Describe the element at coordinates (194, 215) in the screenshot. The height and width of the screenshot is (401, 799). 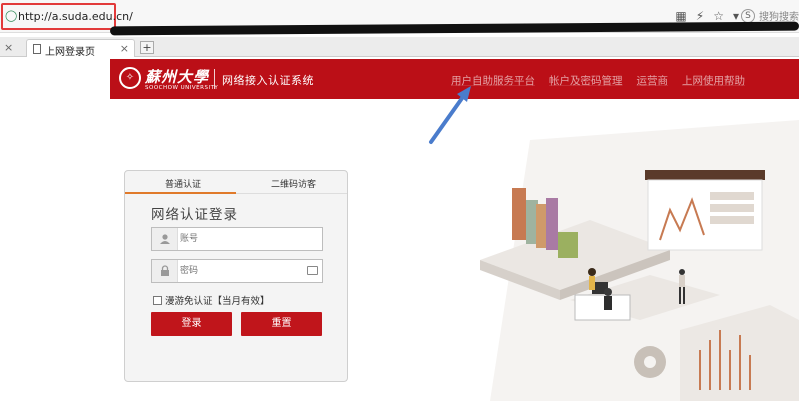
I see `login-title: 网络认证登录` at that location.